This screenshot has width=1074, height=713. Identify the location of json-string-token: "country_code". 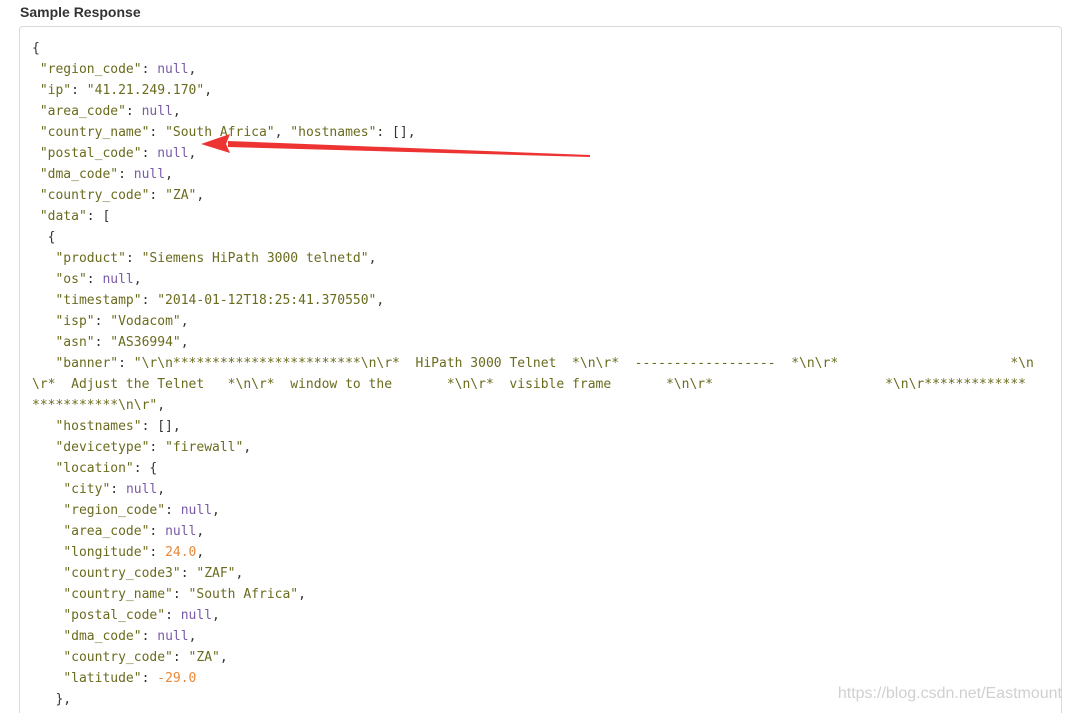
(94, 195).